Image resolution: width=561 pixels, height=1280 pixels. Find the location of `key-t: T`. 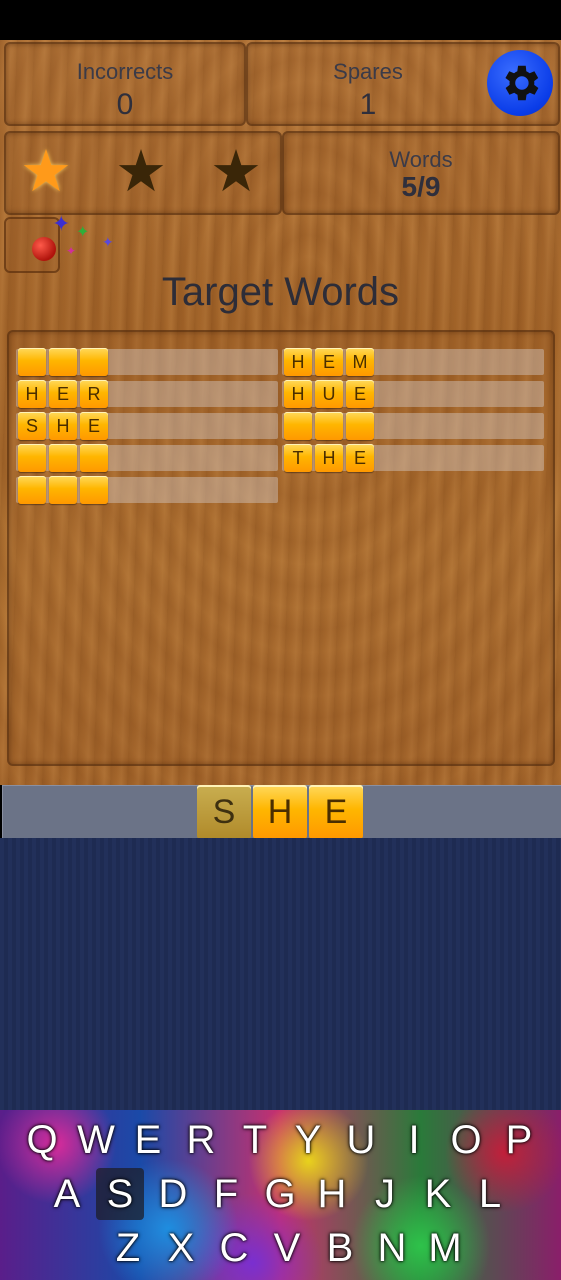

key-t: T is located at coordinates (255, 1140).